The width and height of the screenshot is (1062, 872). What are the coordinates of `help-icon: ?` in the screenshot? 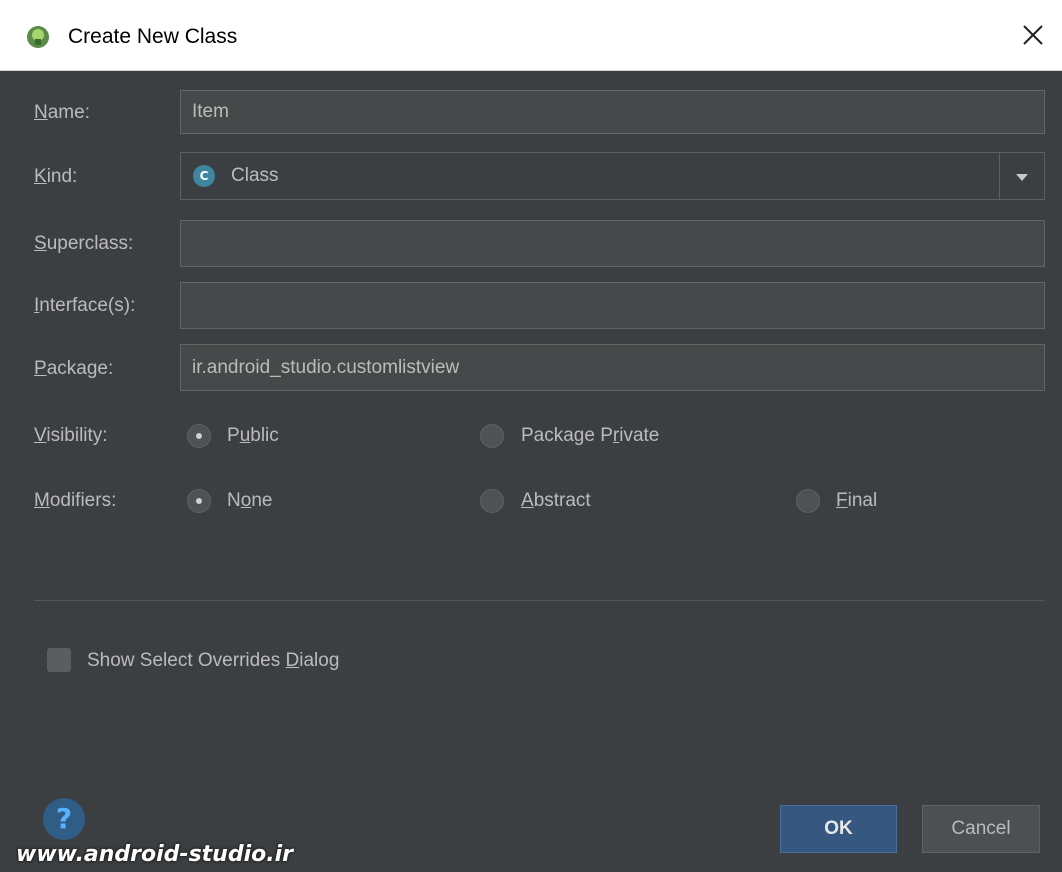 It's located at (64, 819).